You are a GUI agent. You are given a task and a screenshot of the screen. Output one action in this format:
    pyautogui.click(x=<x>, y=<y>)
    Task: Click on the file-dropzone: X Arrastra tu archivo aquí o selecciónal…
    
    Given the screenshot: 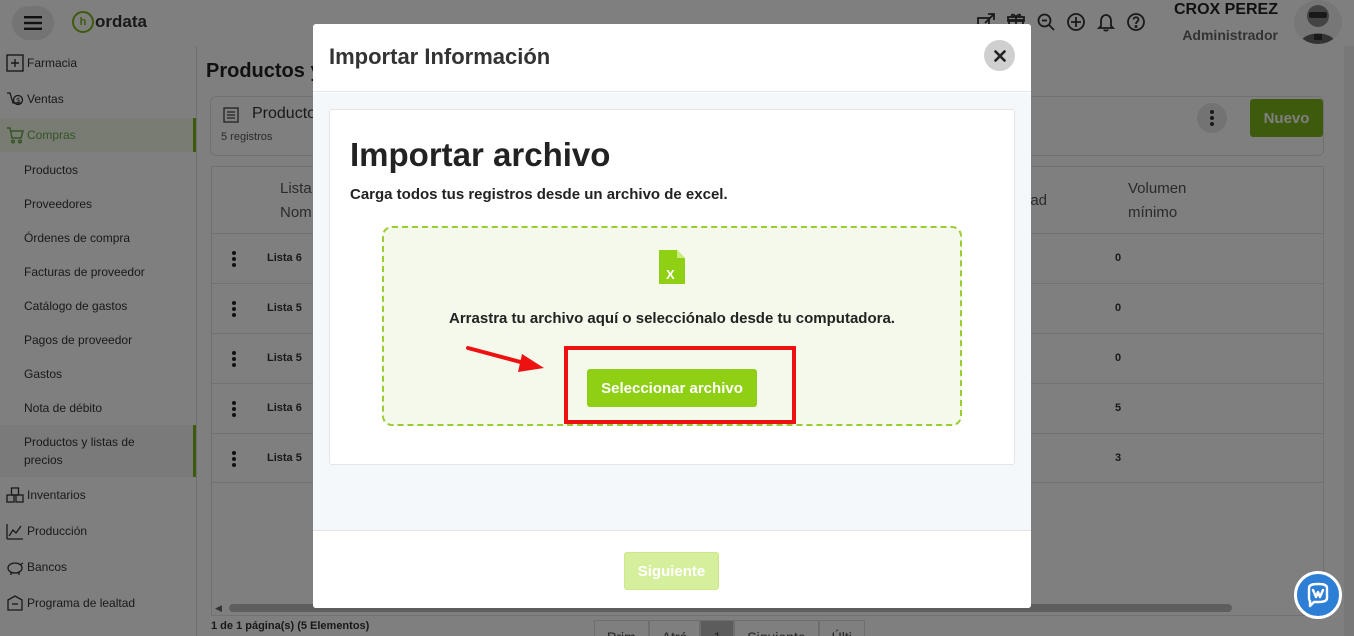 What is the action you would take?
    pyautogui.click(x=672, y=326)
    